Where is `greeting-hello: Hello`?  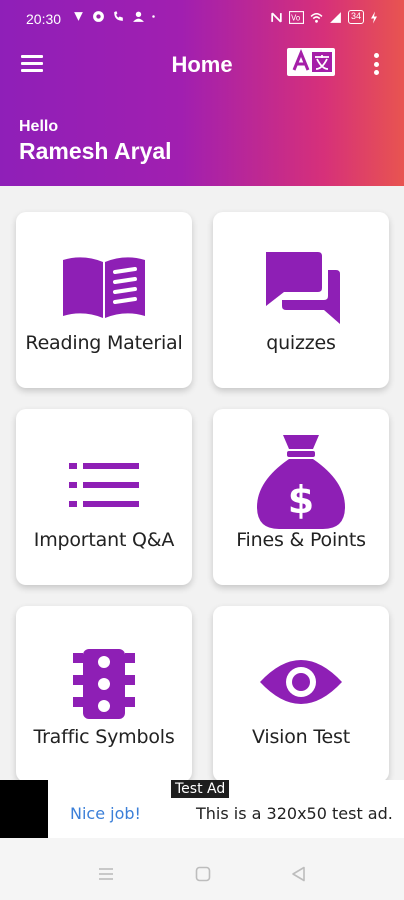 greeting-hello: Hello is located at coordinates (39, 126).